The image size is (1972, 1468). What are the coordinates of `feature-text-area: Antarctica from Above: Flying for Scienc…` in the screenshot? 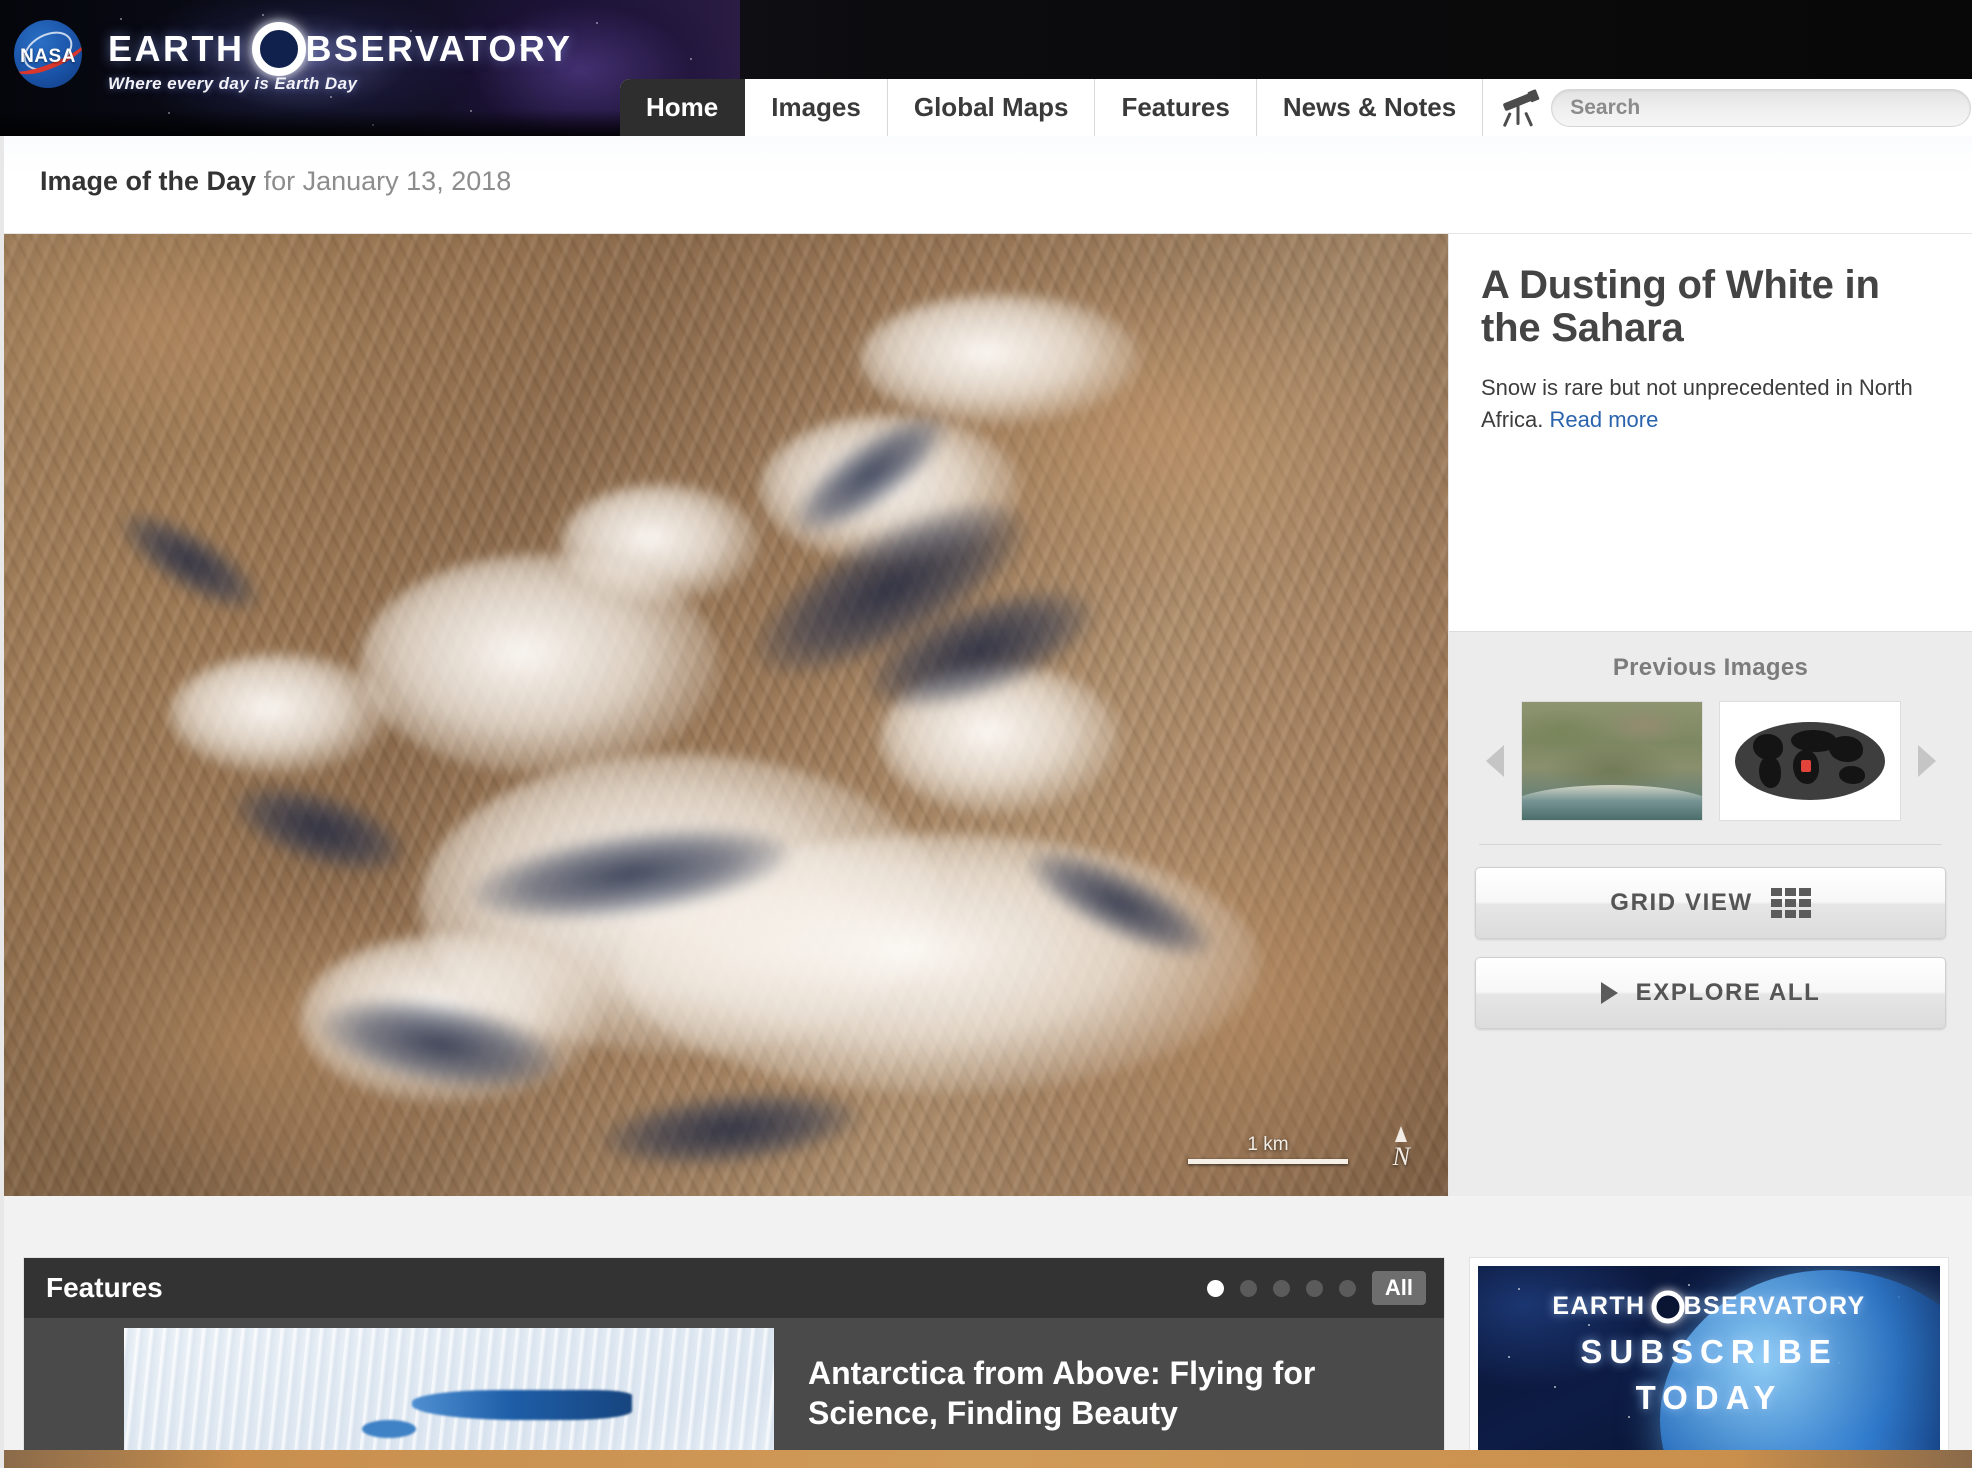 It's located at (1109, 1393).